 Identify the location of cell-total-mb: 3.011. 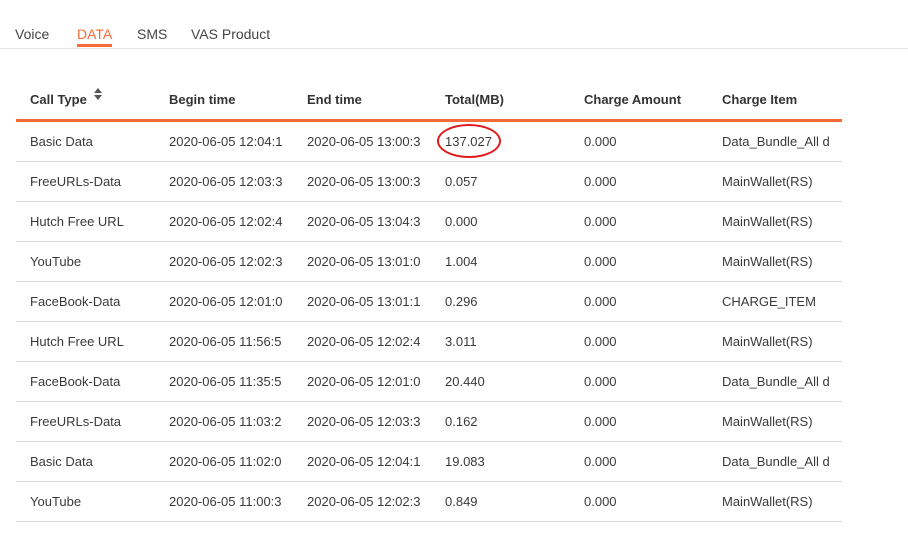
(461, 341).